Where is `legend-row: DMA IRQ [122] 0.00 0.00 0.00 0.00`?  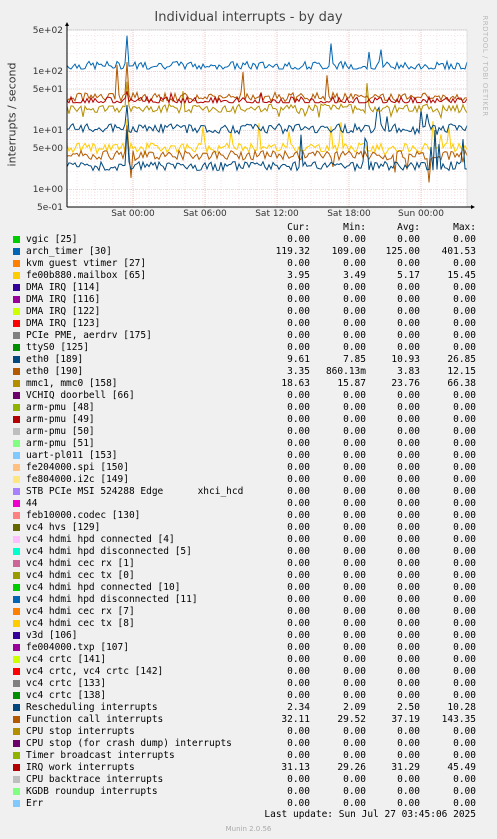 legend-row: DMA IRQ [122] 0.00 0.00 0.00 0.00 is located at coordinates (248, 312).